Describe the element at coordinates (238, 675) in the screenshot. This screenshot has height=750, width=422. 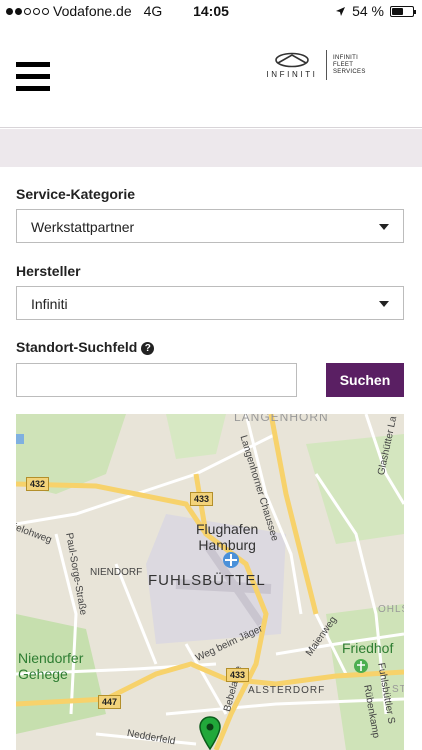
I see `road-shield-433-south: 433` at that location.